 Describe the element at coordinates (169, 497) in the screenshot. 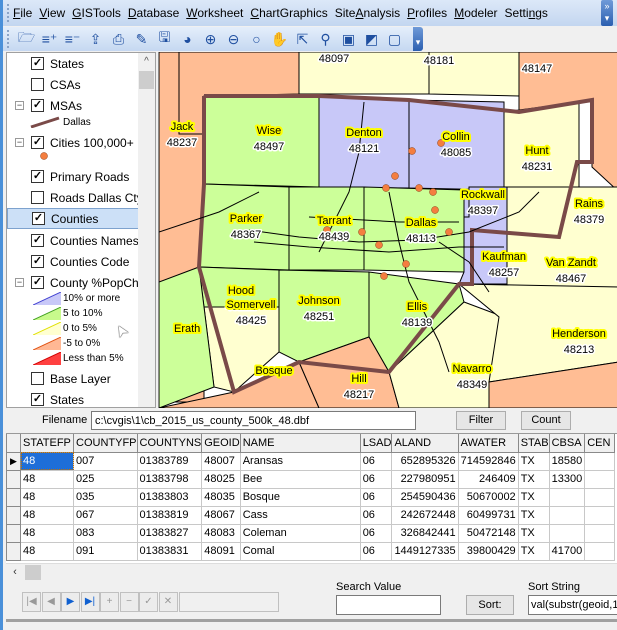

I see `cell-countyns: 01383803` at that location.